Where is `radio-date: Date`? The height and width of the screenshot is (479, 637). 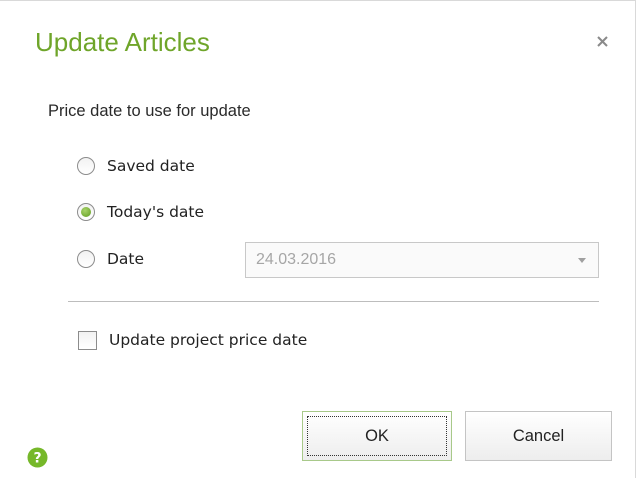
radio-date: Date is located at coordinates (110, 259).